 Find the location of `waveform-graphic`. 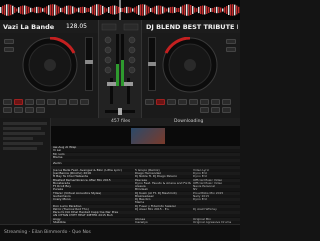

waveform-graphic is located at coordinates (120, 10).